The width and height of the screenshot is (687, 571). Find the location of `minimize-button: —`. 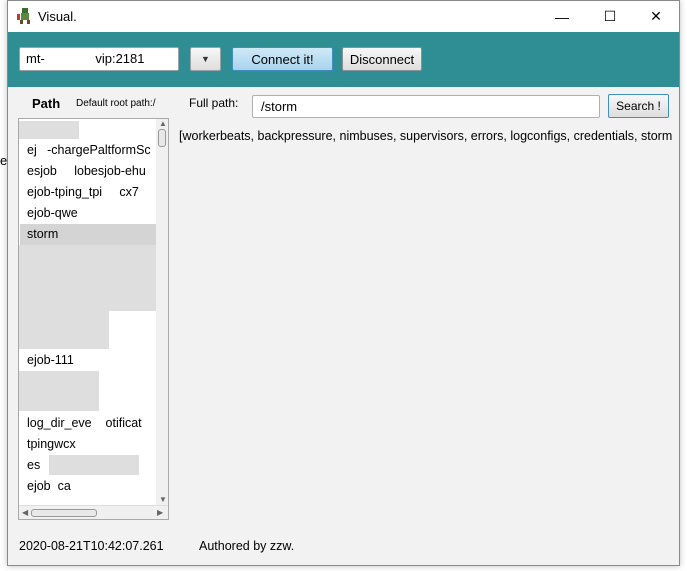

minimize-button: — is located at coordinates (562, 16).